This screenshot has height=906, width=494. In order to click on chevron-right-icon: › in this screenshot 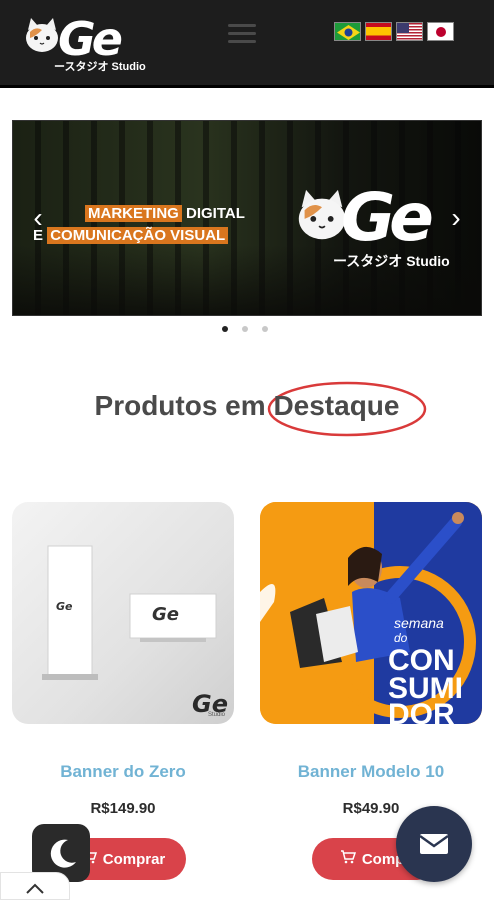, I will do `click(456, 218)`.